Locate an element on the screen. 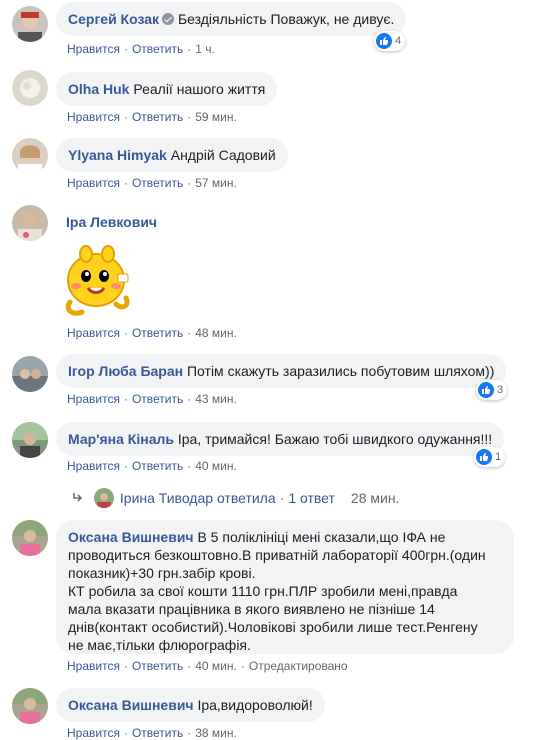 This screenshot has width=553, height=740. sticker-image is located at coordinates (96, 282).